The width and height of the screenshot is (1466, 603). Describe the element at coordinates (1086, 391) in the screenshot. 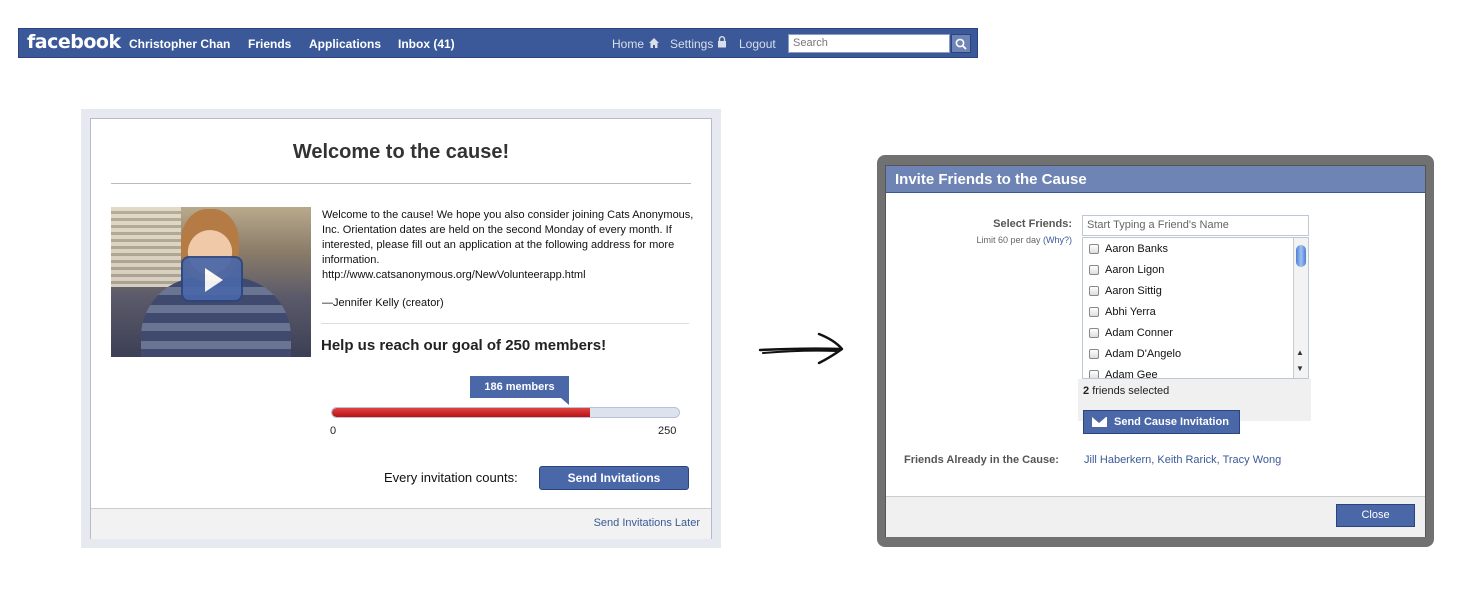

I see `selected-count-number: 2` at that location.